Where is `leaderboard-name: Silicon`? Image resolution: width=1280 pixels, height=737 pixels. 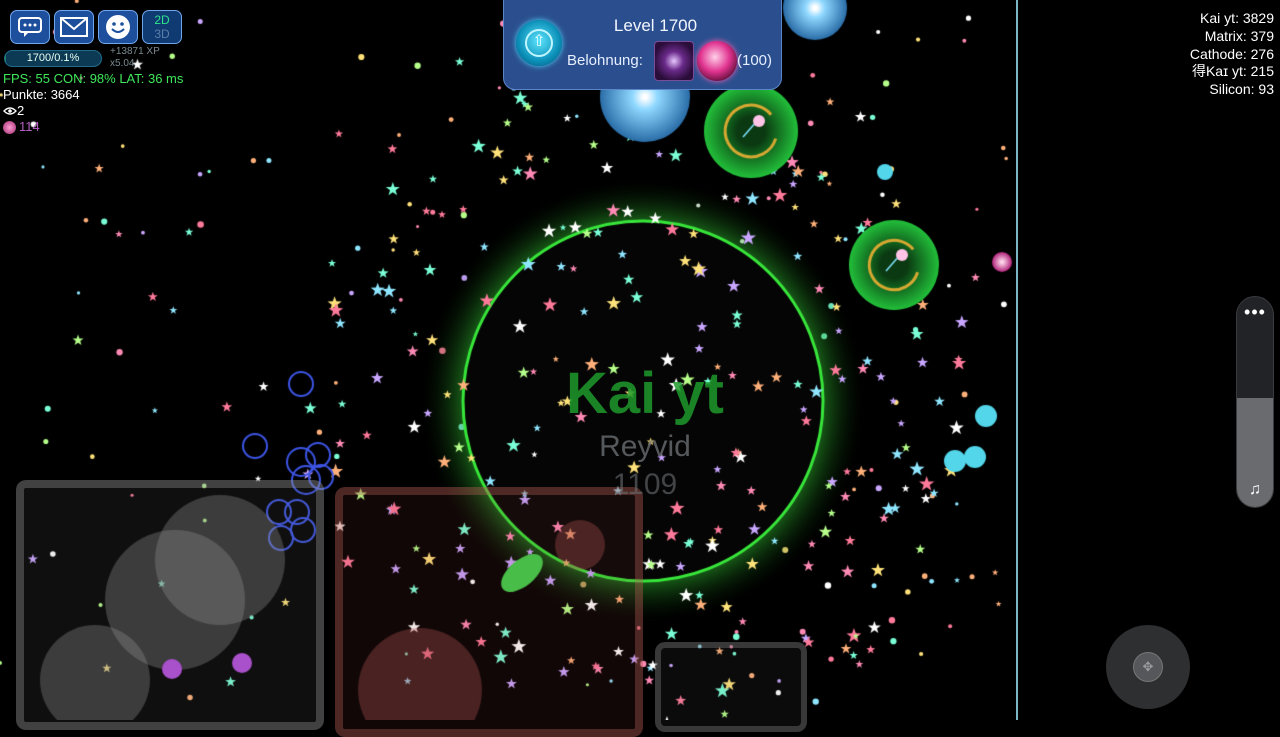
leaderboard-name: Silicon is located at coordinates (1230, 89).